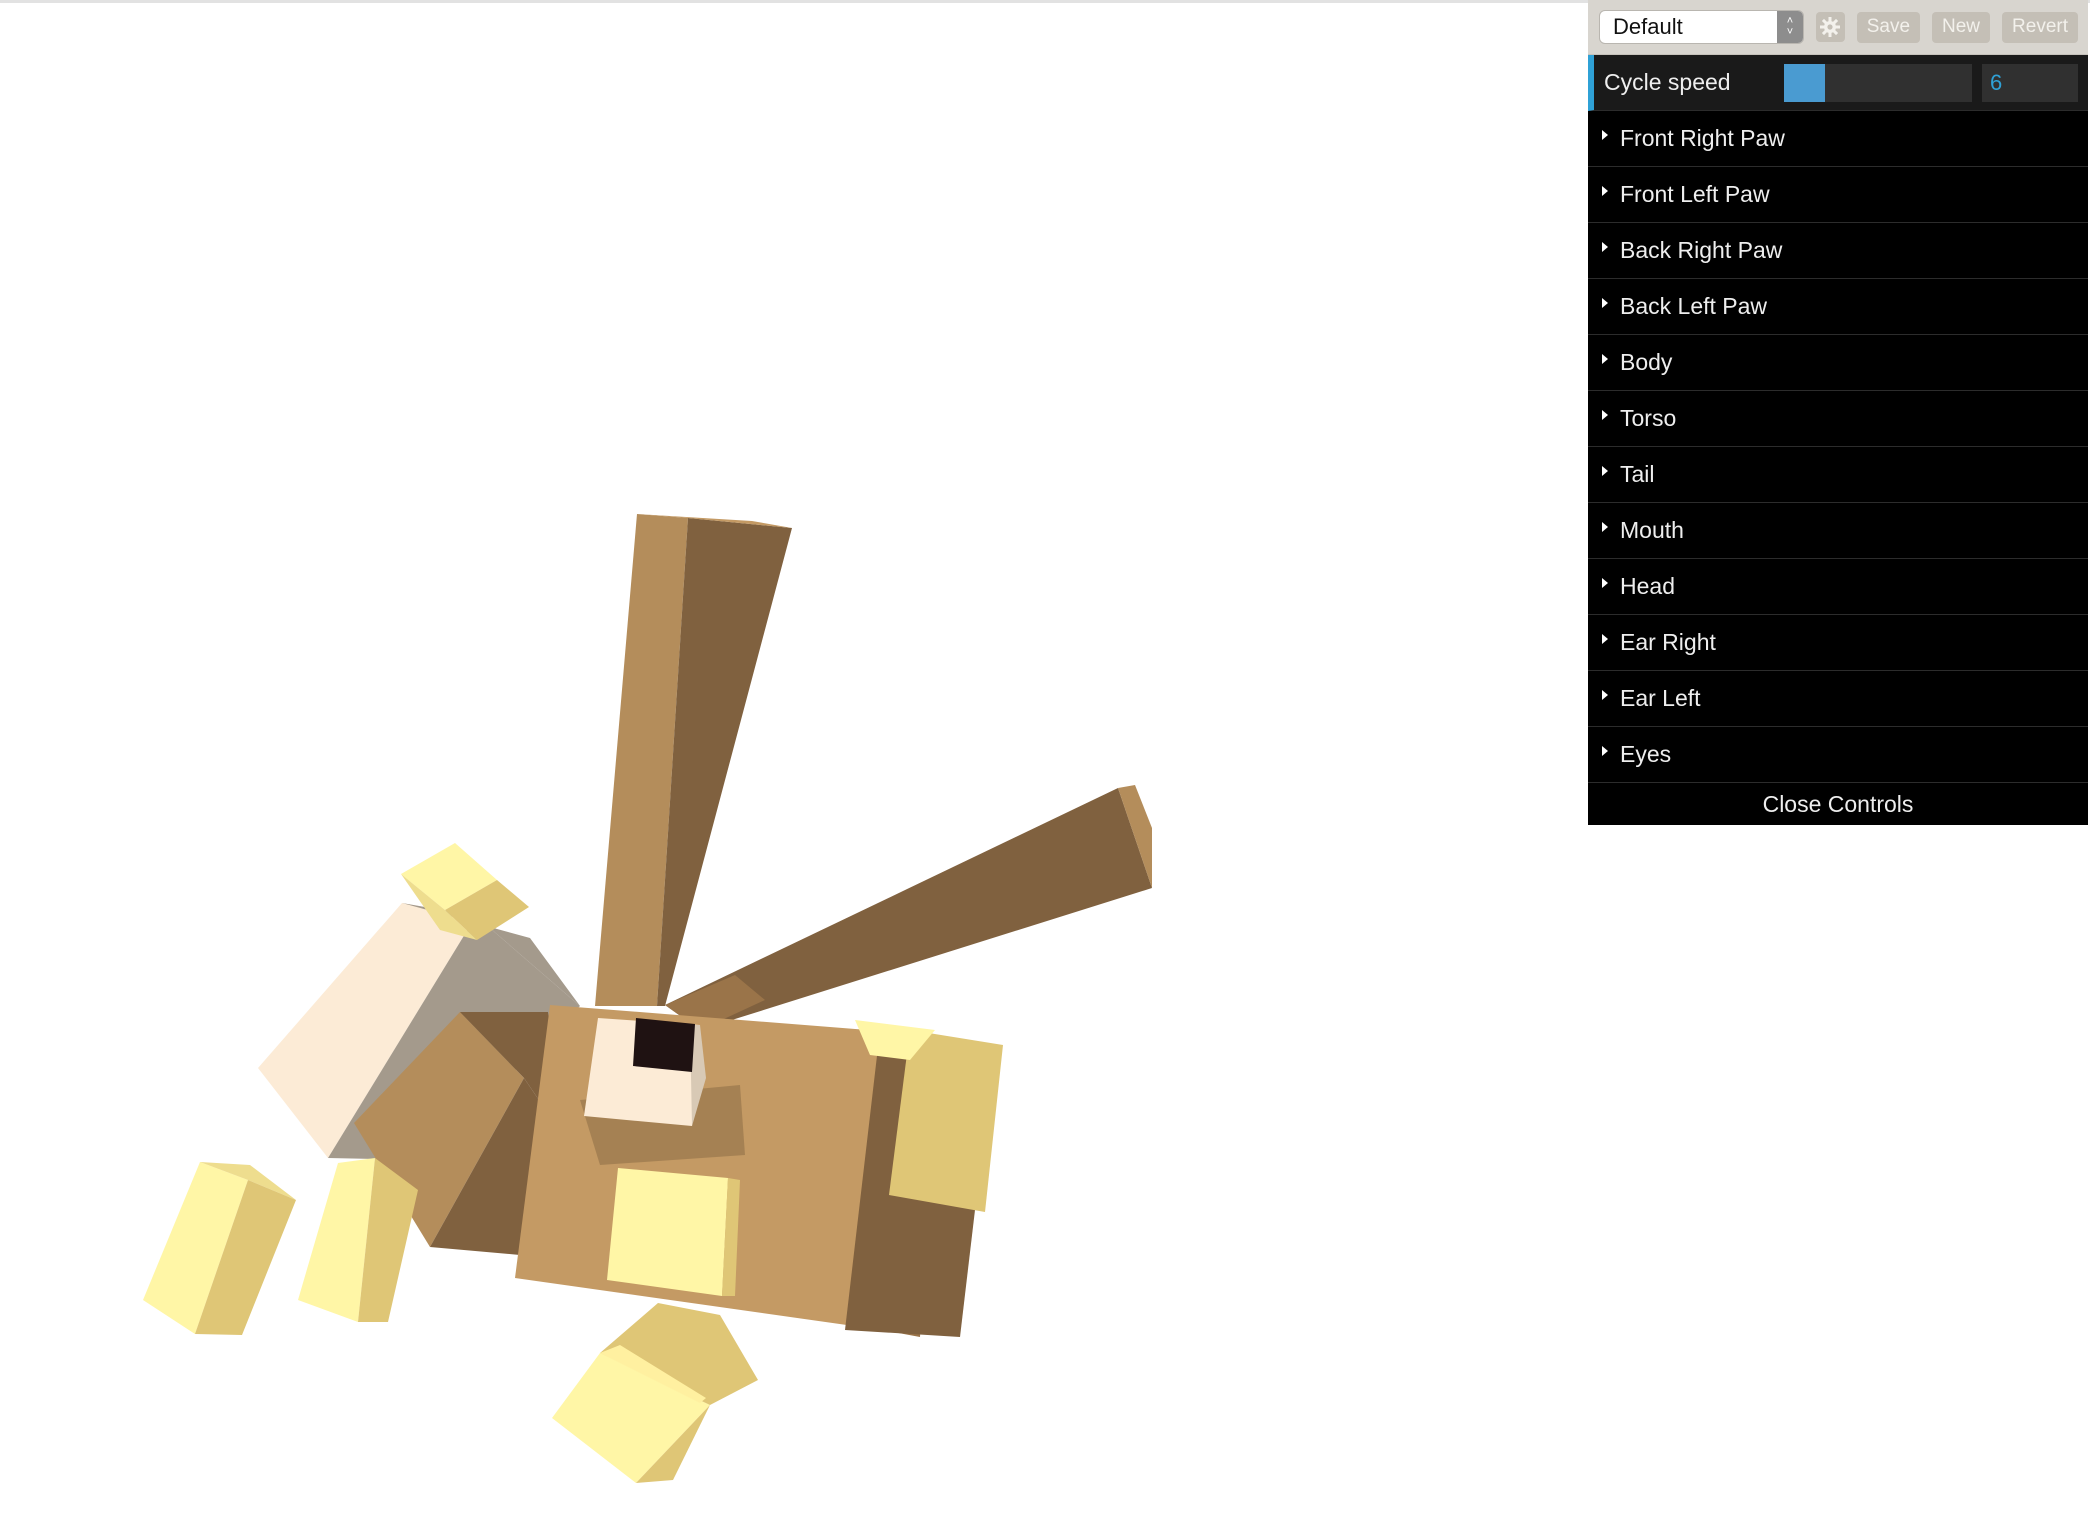 The width and height of the screenshot is (2090, 1536). What do you see at coordinates (1838, 195) in the screenshot?
I see `folder-front-left-paw: Front Left Paw` at bounding box center [1838, 195].